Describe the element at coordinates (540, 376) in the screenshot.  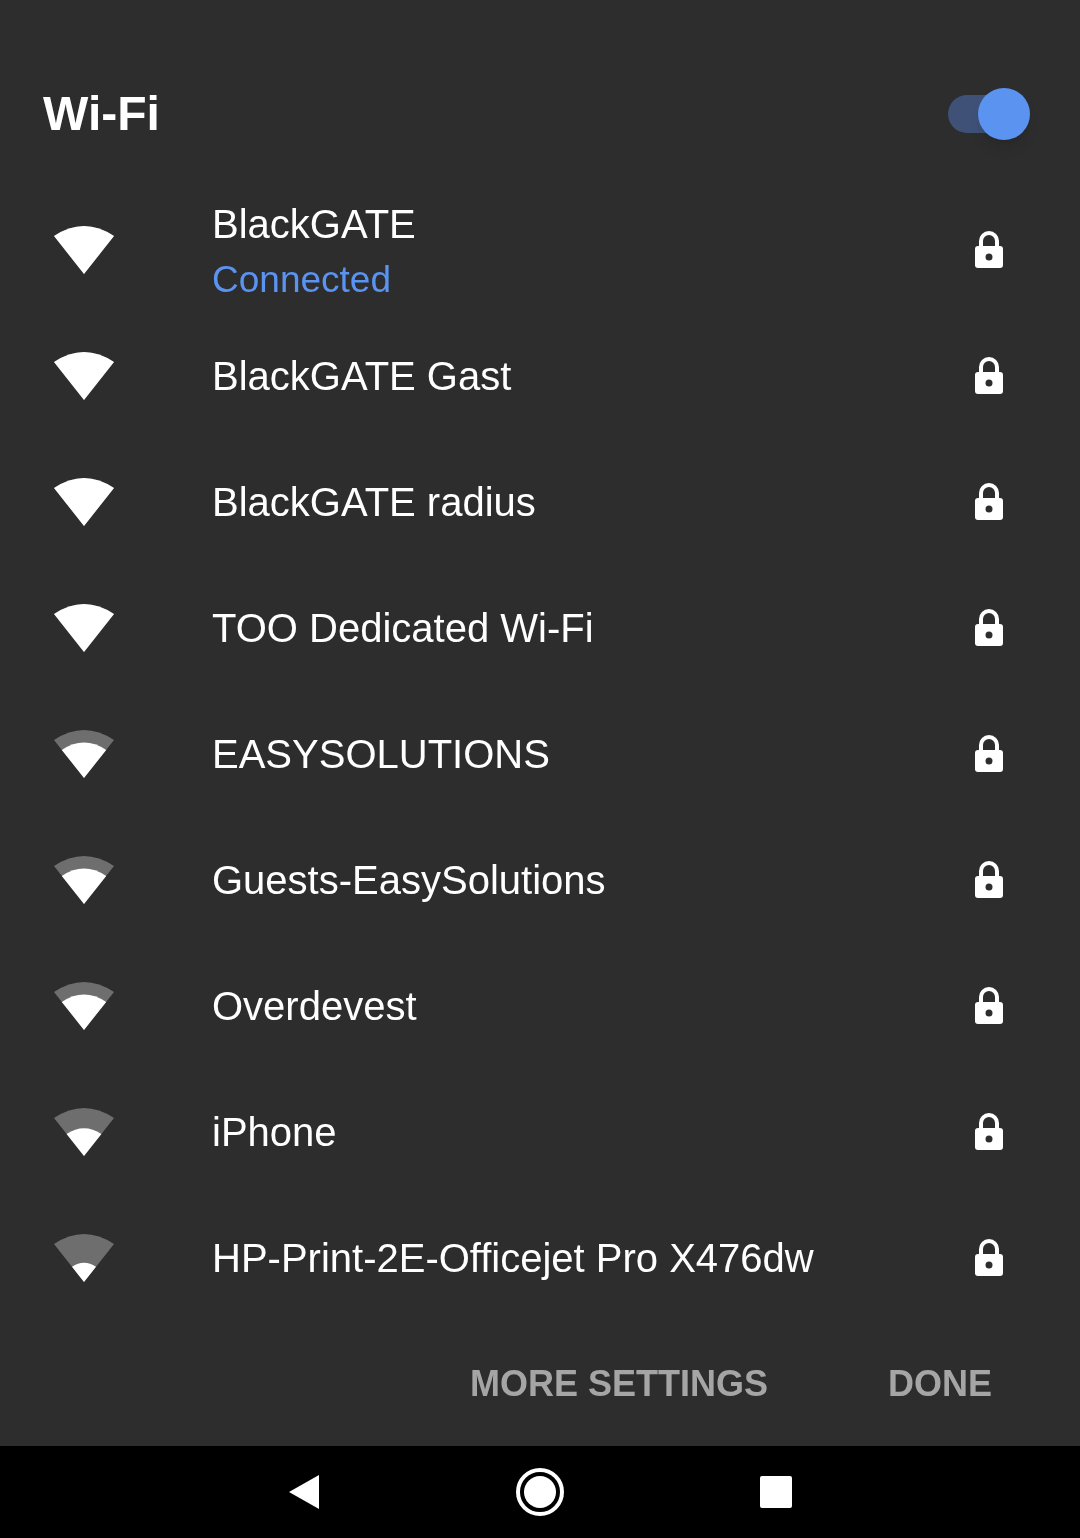
I see `network-row: BlackGATE Gast` at that location.